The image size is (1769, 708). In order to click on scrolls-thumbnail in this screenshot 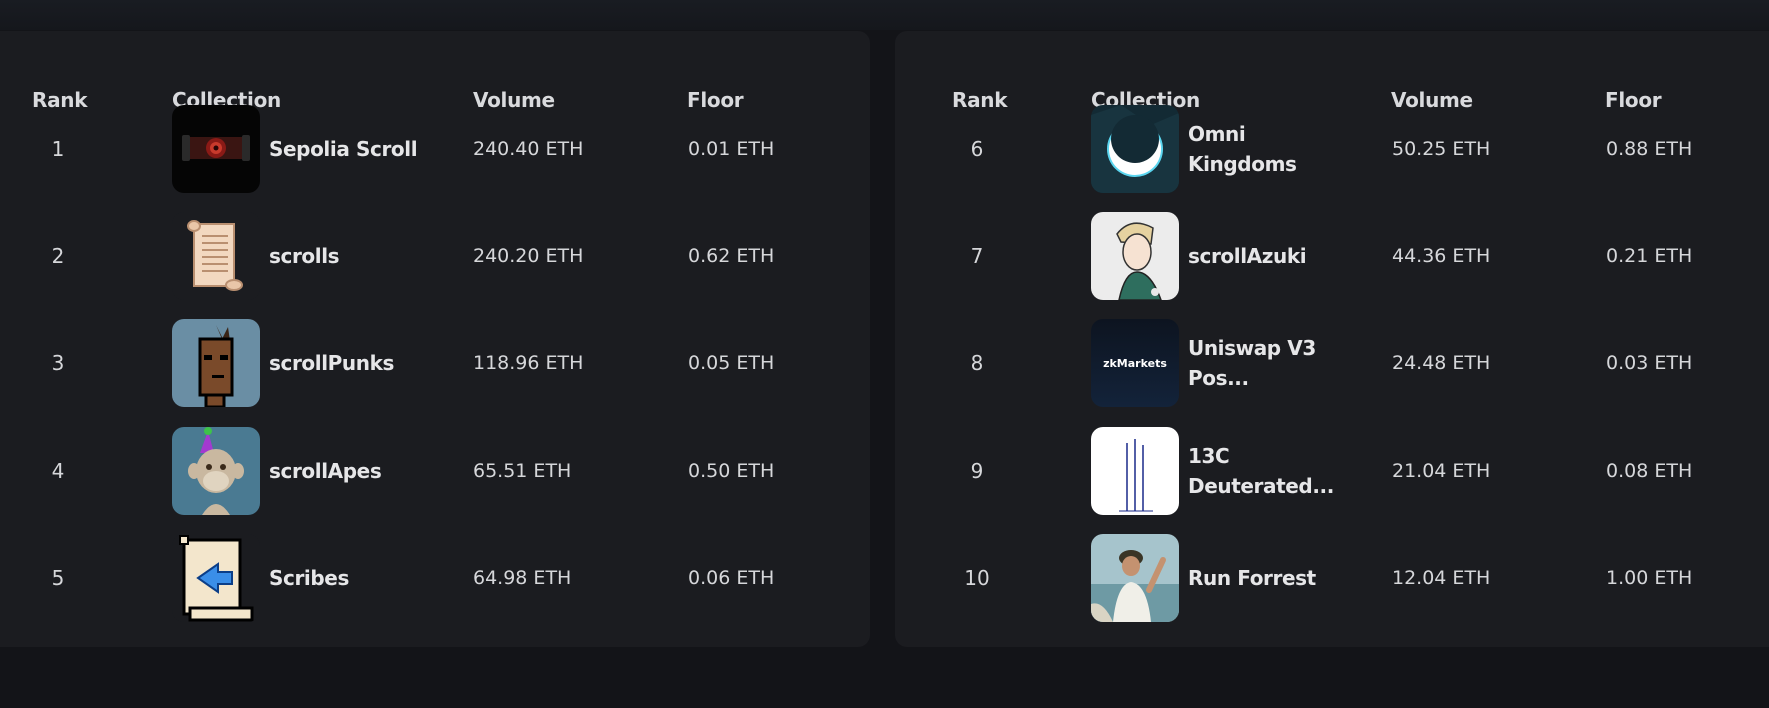, I will do `click(216, 256)`.